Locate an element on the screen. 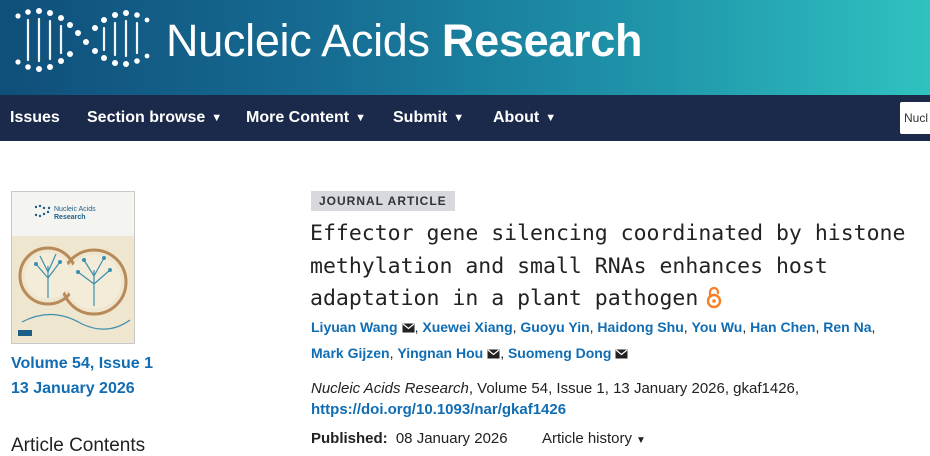  nav-item-about: About ▼ is located at coordinates (524, 118).